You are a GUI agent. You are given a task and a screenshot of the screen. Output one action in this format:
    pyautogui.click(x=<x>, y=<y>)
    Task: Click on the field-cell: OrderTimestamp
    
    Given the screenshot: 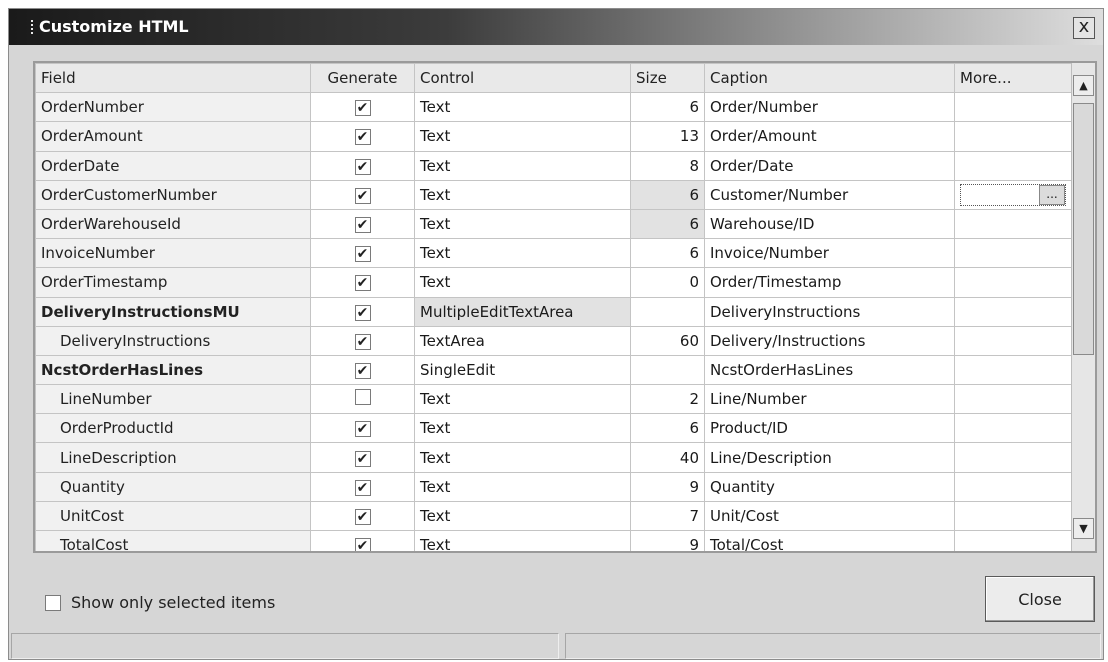 What is the action you would take?
    pyautogui.click(x=173, y=282)
    